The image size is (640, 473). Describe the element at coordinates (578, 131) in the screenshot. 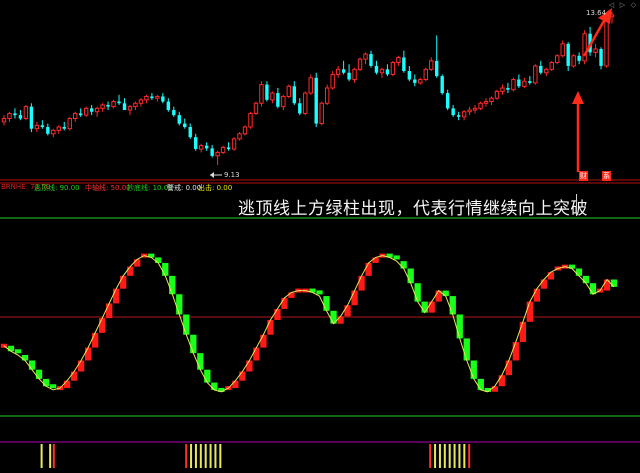

I see `annotation-arrow-vertical` at that location.